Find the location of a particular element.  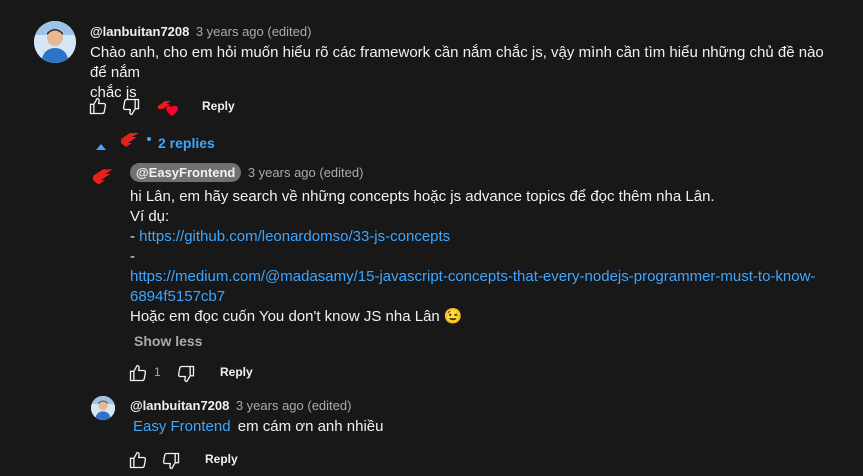

like-count: 1 is located at coordinates (157, 372).